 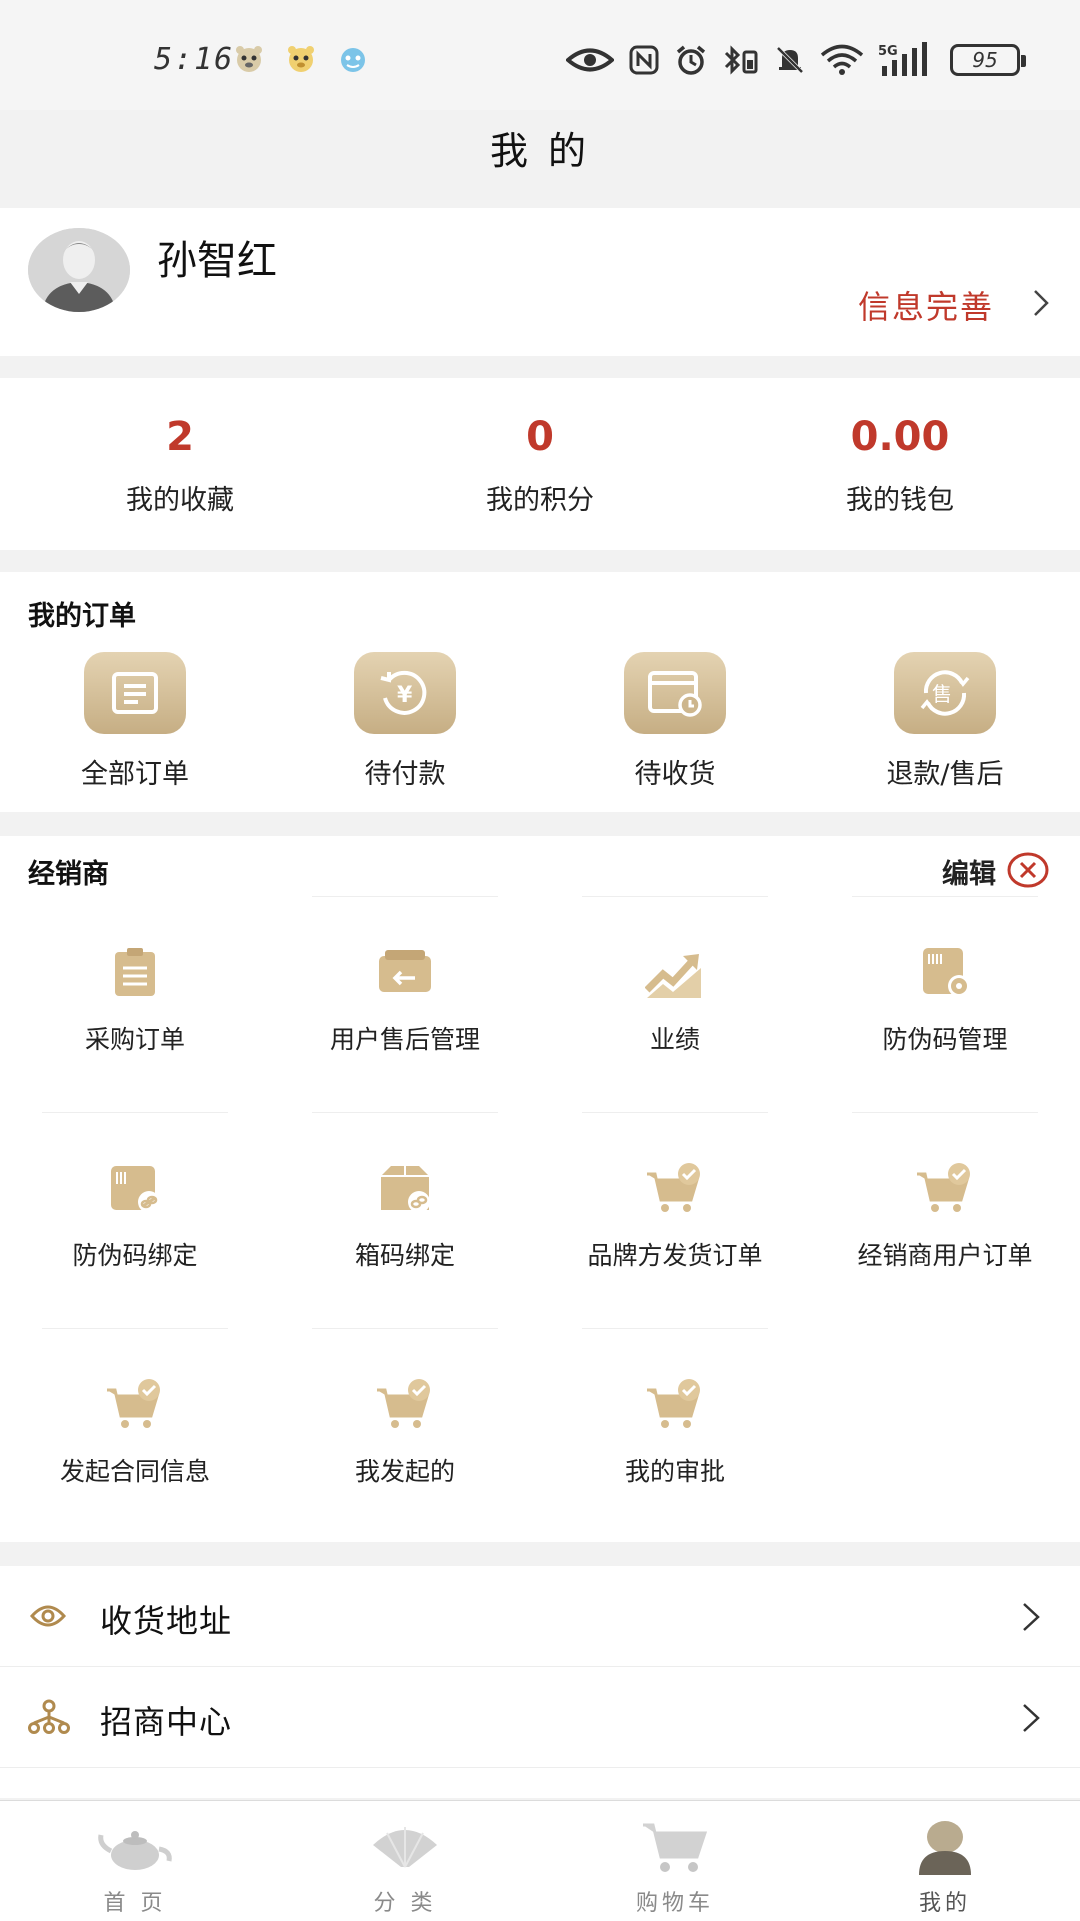 I want to click on order-item-pending-payment: ¥ 待付款, so click(x=405, y=721).